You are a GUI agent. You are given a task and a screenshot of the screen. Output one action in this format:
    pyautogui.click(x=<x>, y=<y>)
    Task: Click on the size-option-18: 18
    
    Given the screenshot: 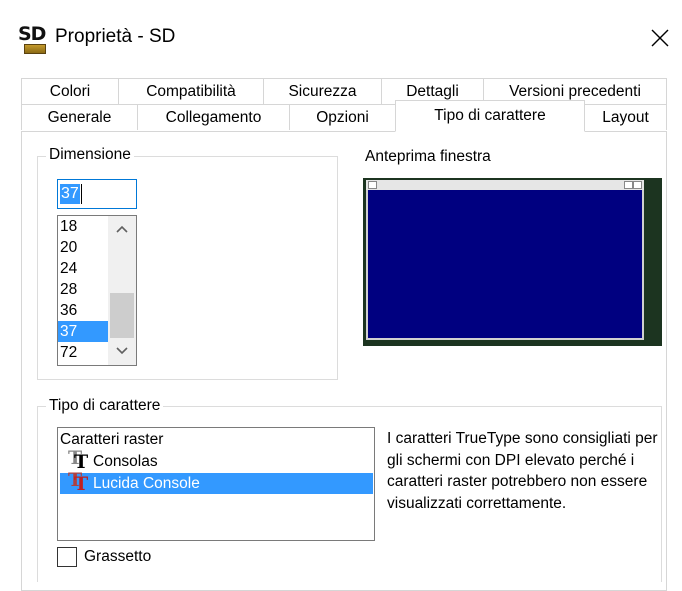 What is the action you would take?
    pyautogui.click(x=85, y=226)
    